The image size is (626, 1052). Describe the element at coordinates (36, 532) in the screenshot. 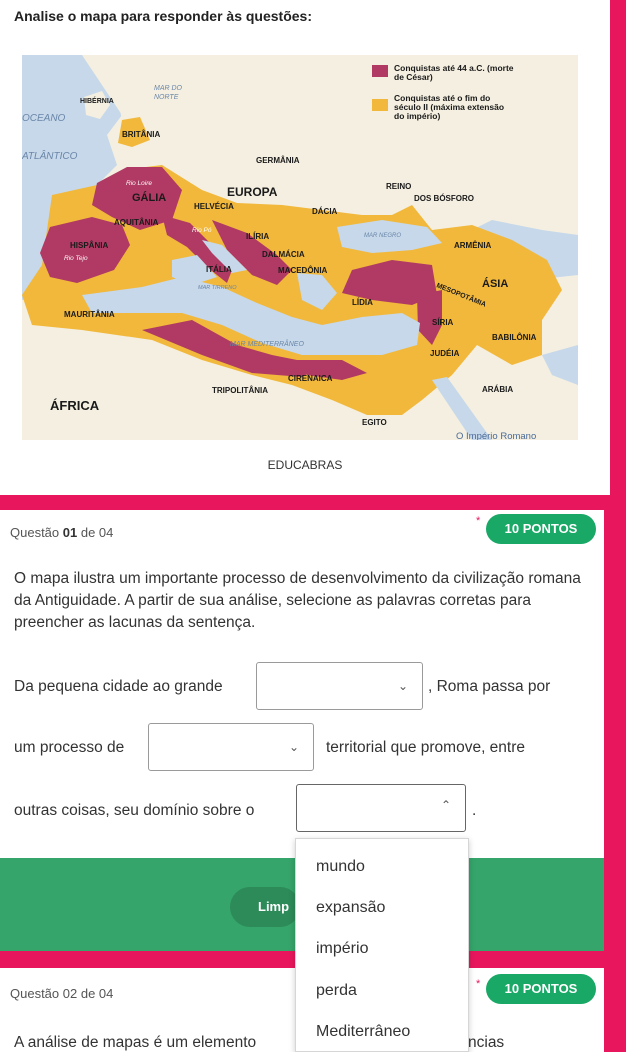

I see `question-1-prefix: Questão` at that location.